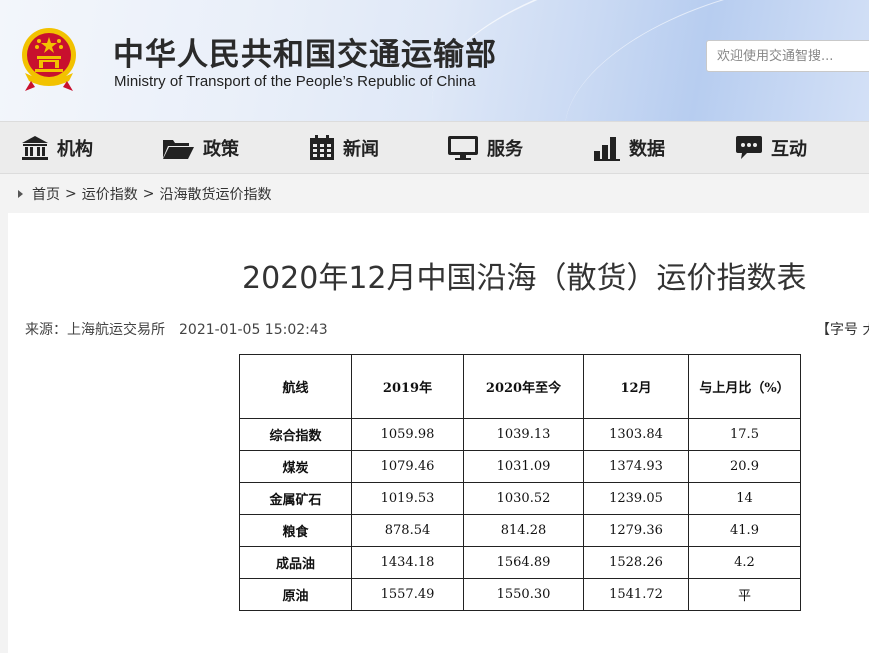  What do you see at coordinates (523, 498) in the screenshot?
I see `table-cell: 1030.52` at bounding box center [523, 498].